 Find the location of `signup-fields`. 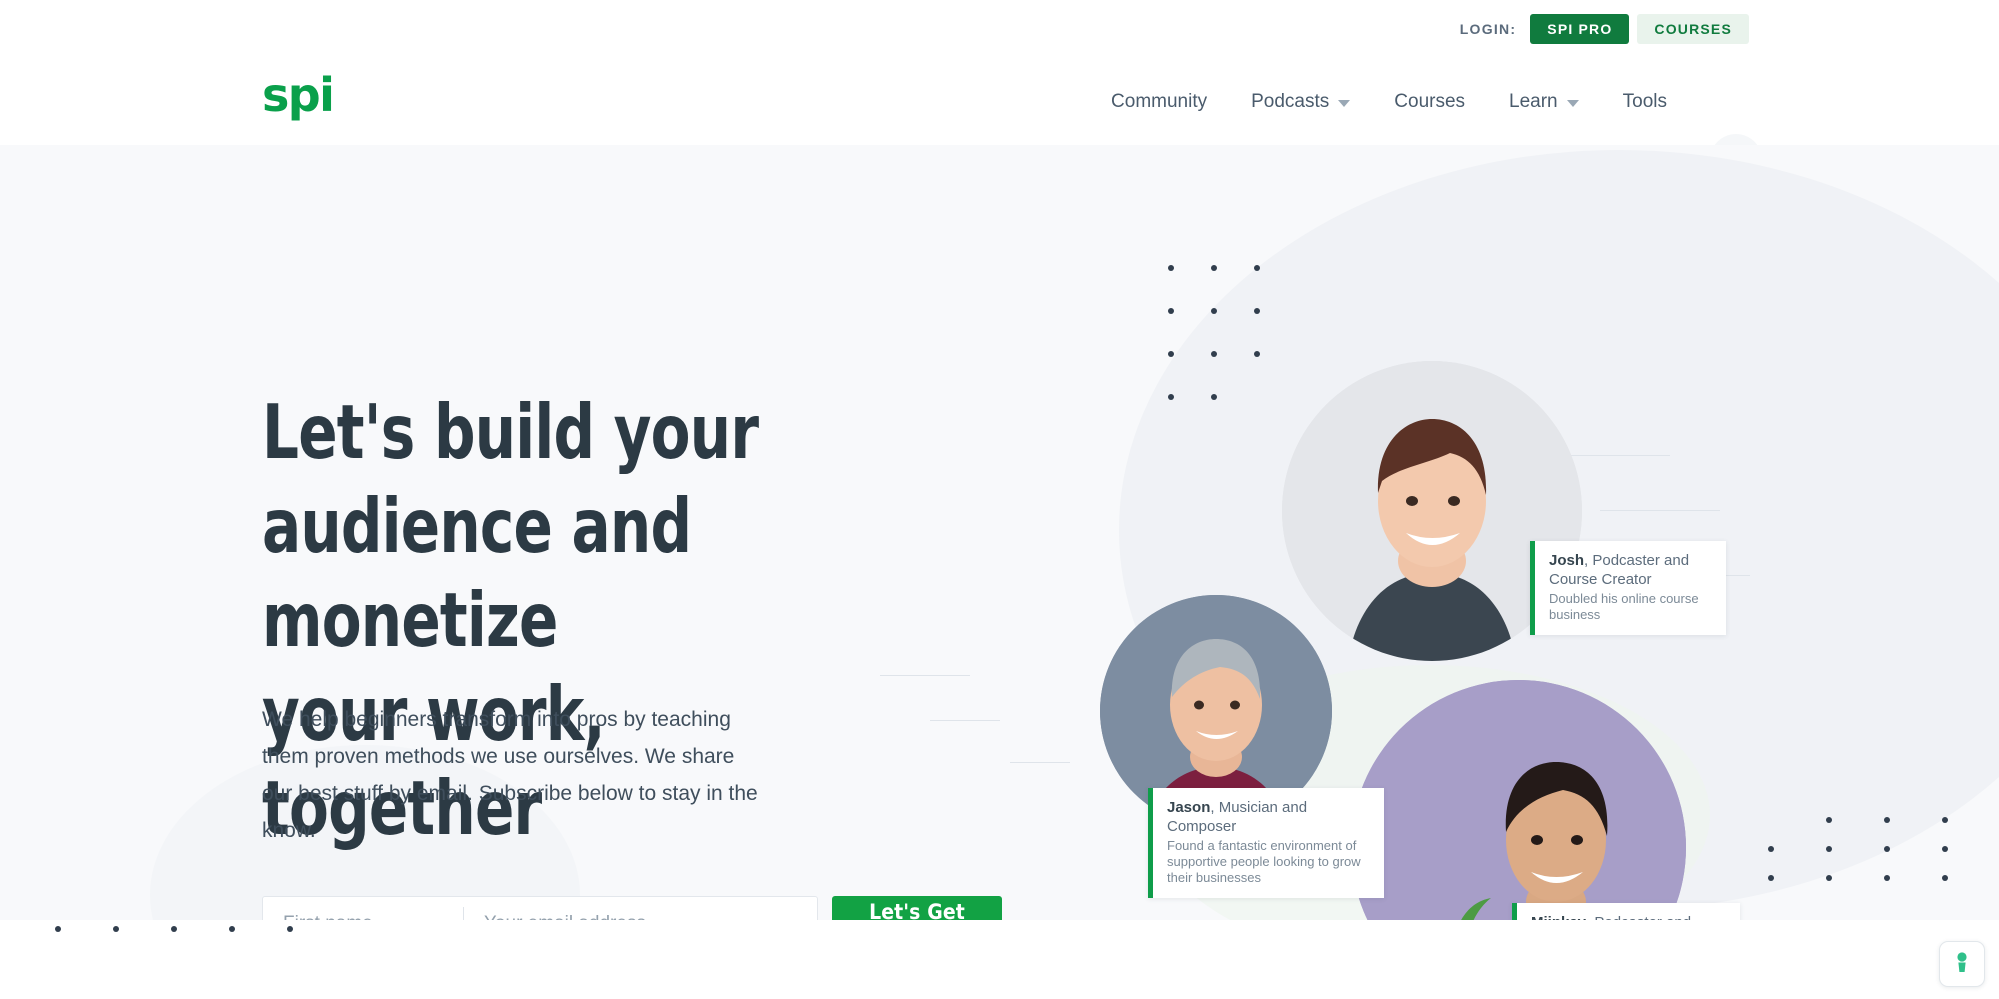

signup-fields is located at coordinates (540, 908).